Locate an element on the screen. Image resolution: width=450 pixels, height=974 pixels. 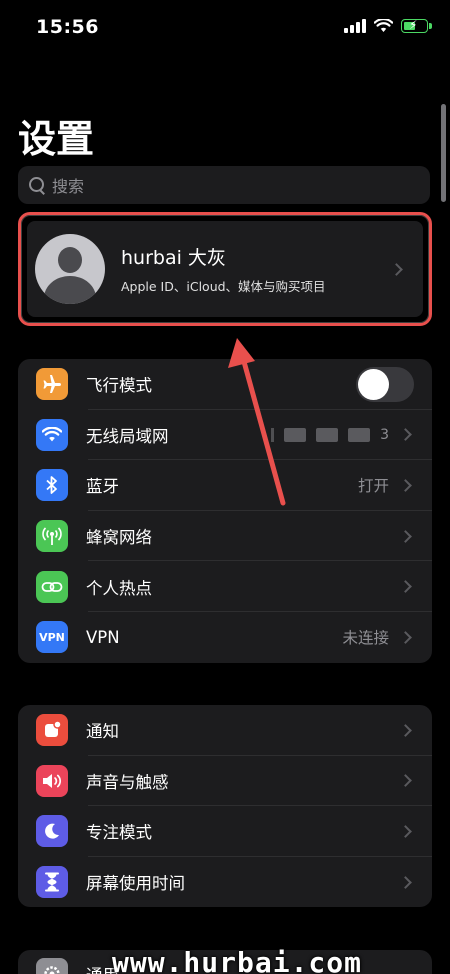
notifications-icon is located at coordinates (52, 730).